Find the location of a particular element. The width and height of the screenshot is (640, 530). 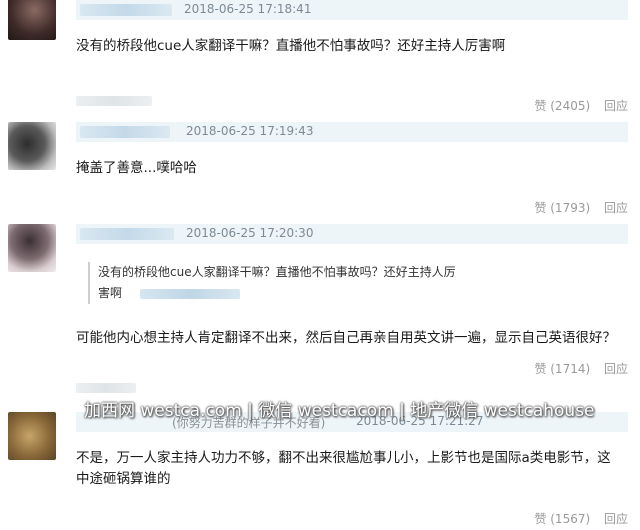

quote-line: 害啊 is located at coordinates (339, 293).